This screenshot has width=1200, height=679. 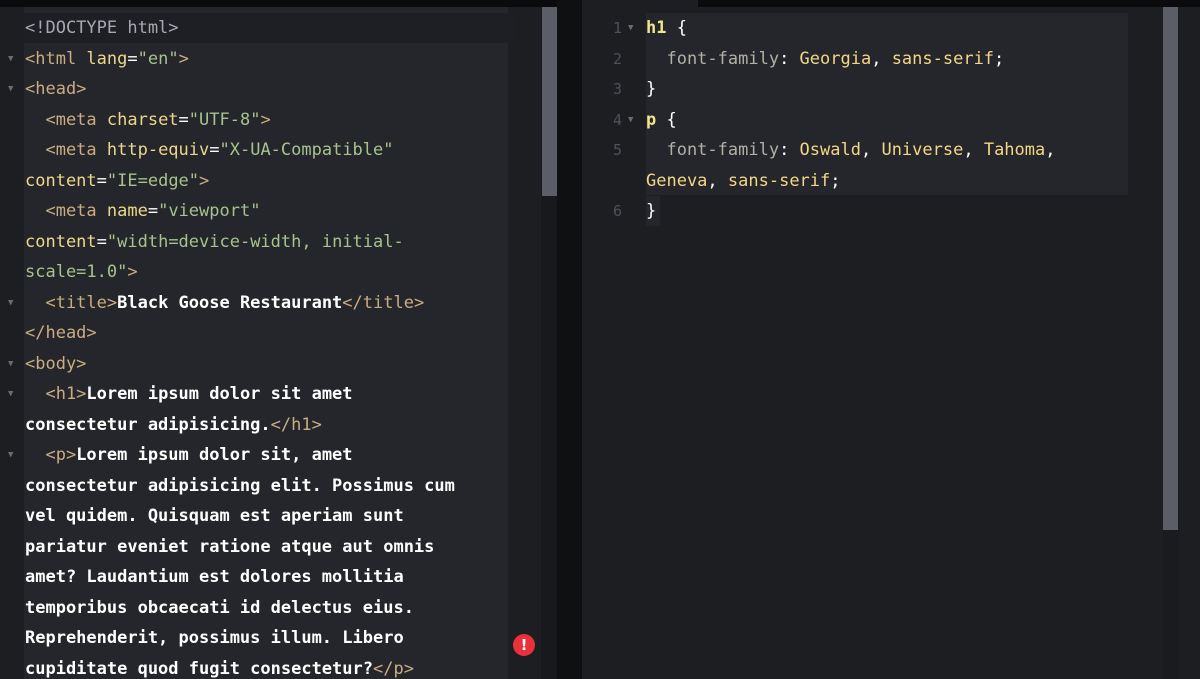 What do you see at coordinates (219, 608) in the screenshot?
I see `code-line-wrap: temporibus obcaecati id delectus eius.` at bounding box center [219, 608].